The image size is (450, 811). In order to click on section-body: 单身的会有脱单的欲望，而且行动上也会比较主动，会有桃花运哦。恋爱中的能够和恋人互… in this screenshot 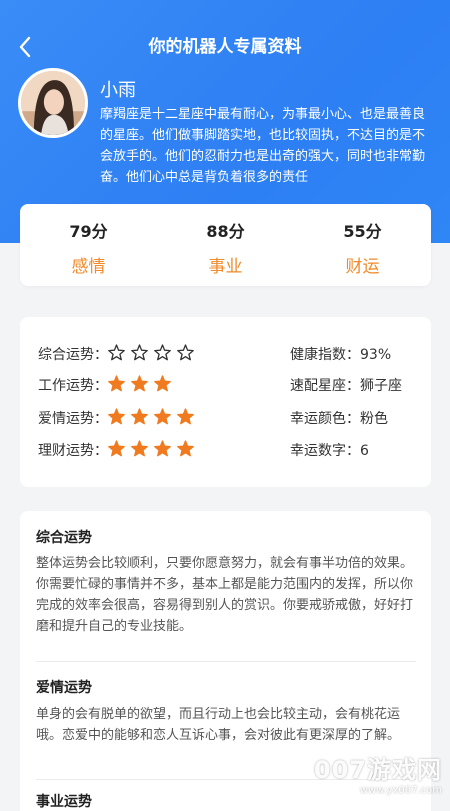, I will do `click(218, 725)`.